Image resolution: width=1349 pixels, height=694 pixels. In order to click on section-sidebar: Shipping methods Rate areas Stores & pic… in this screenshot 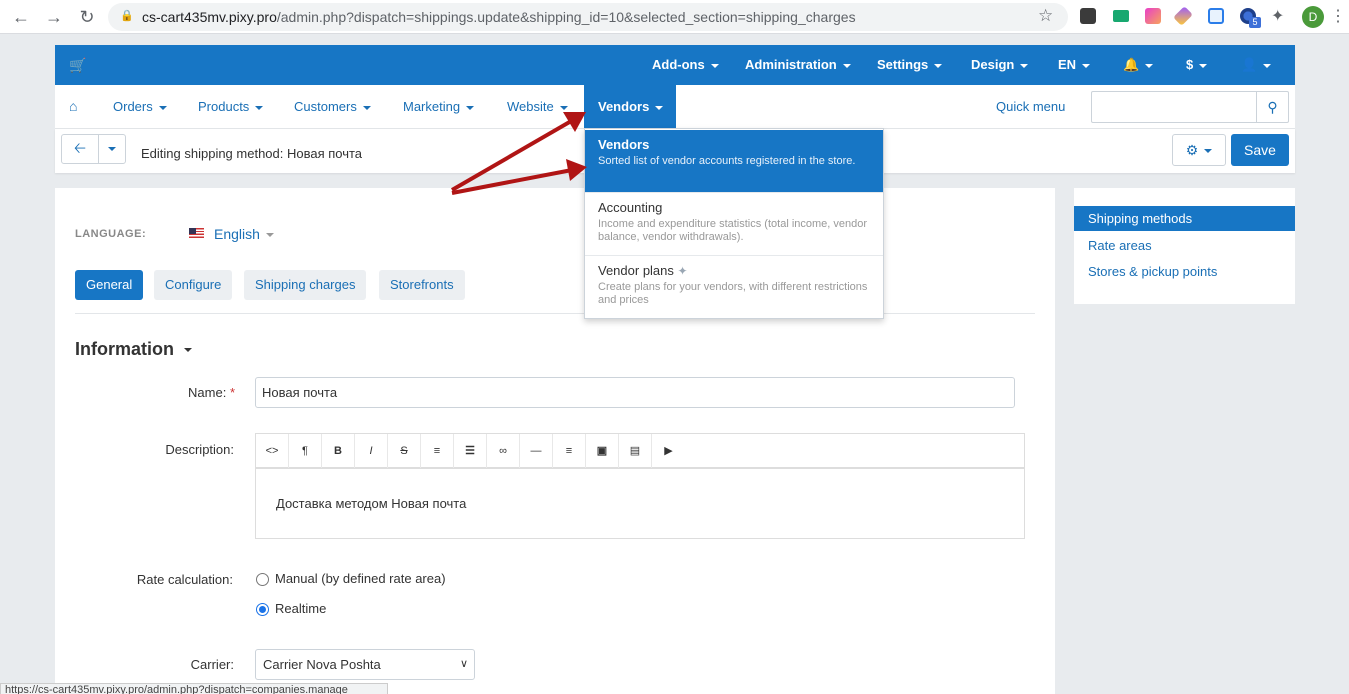, I will do `click(1184, 246)`.